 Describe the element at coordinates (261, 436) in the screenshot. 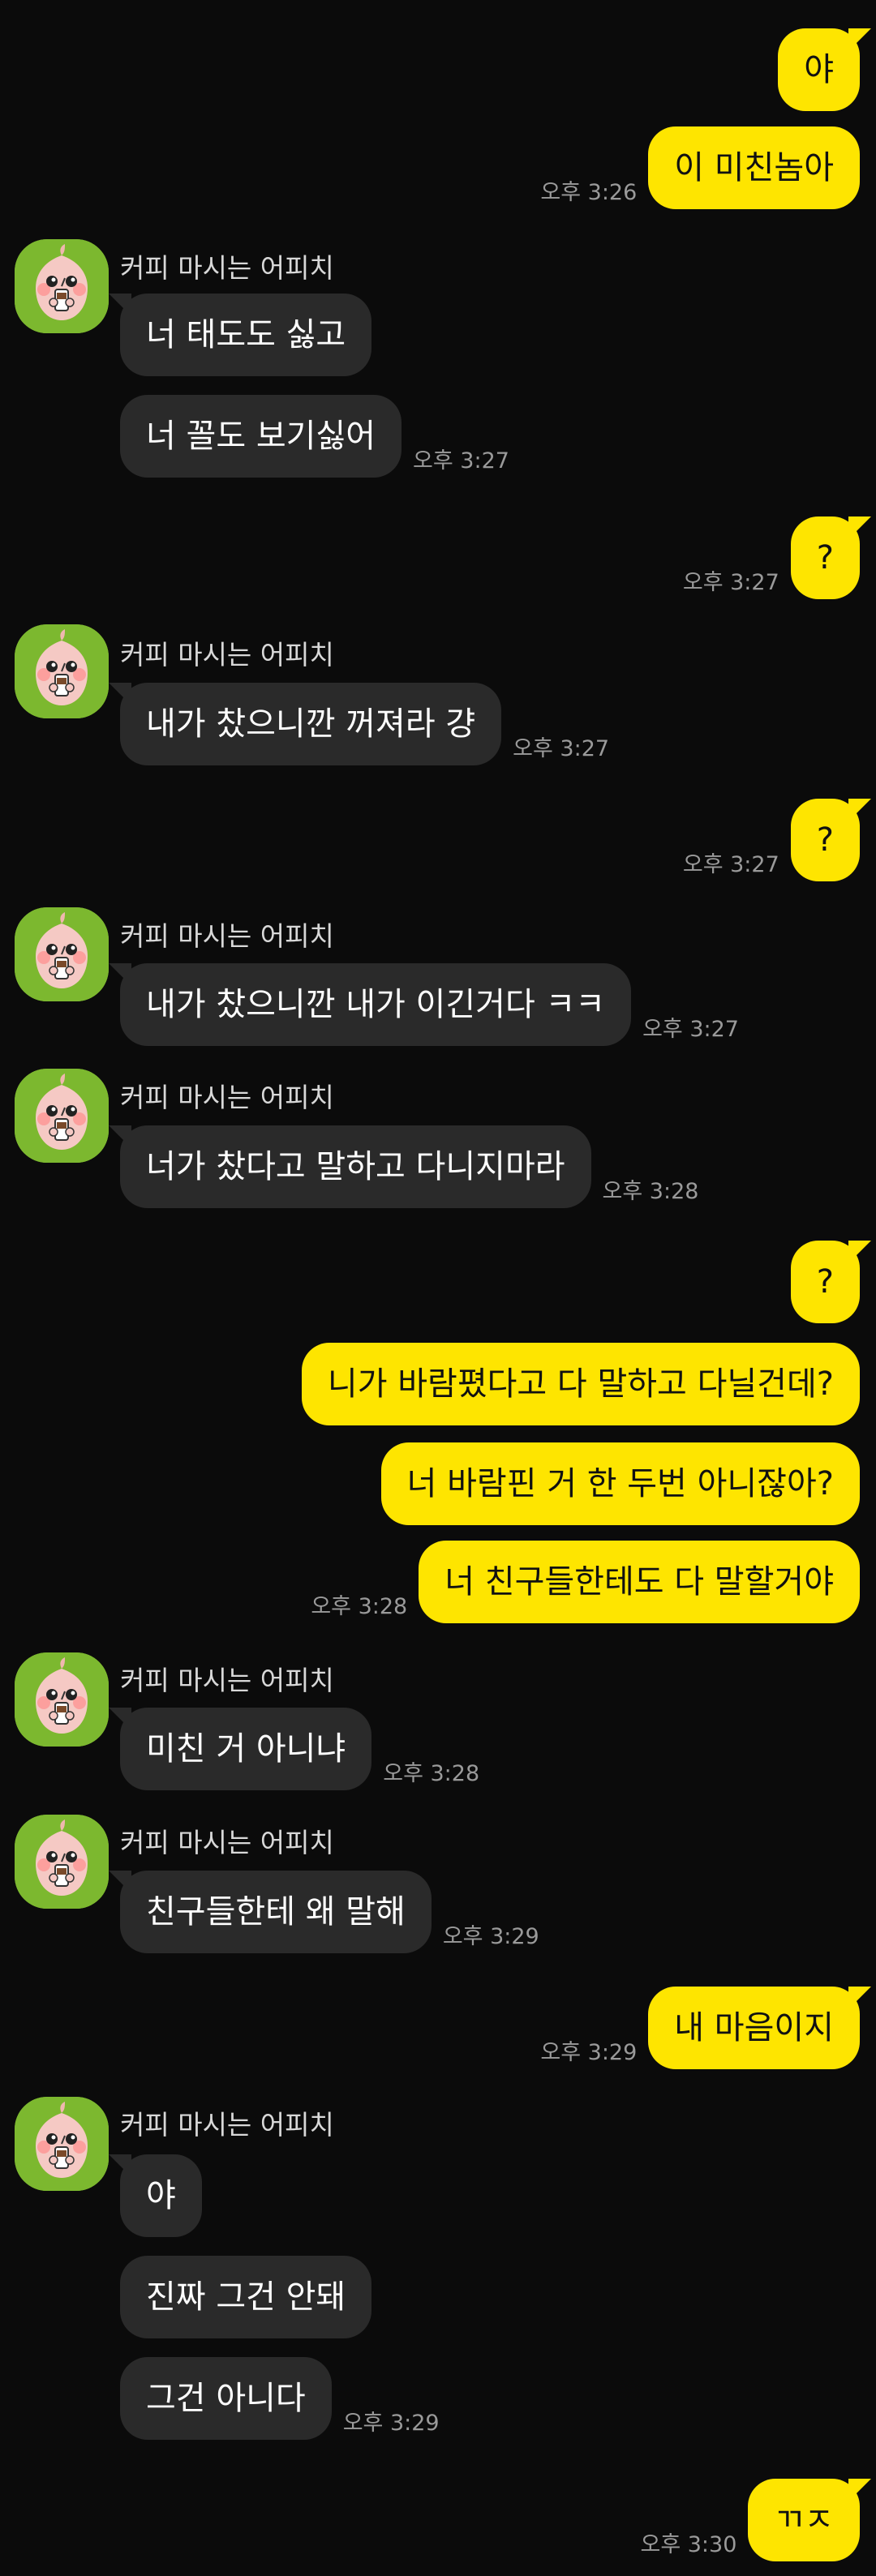

I see `message-bubble: 너 꼴도 보기싫어` at that location.